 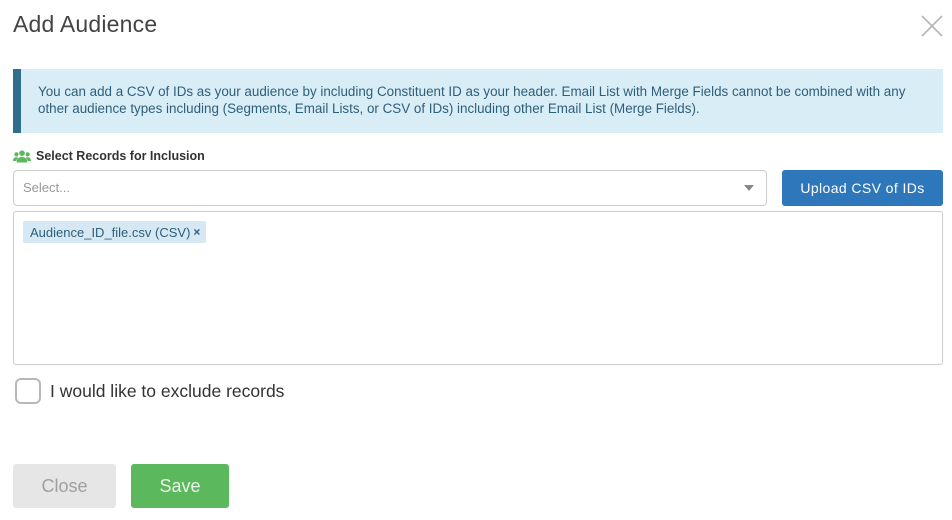 I want to click on chip-label: Audience_ID_file.csv (CSV), so click(x=110, y=232).